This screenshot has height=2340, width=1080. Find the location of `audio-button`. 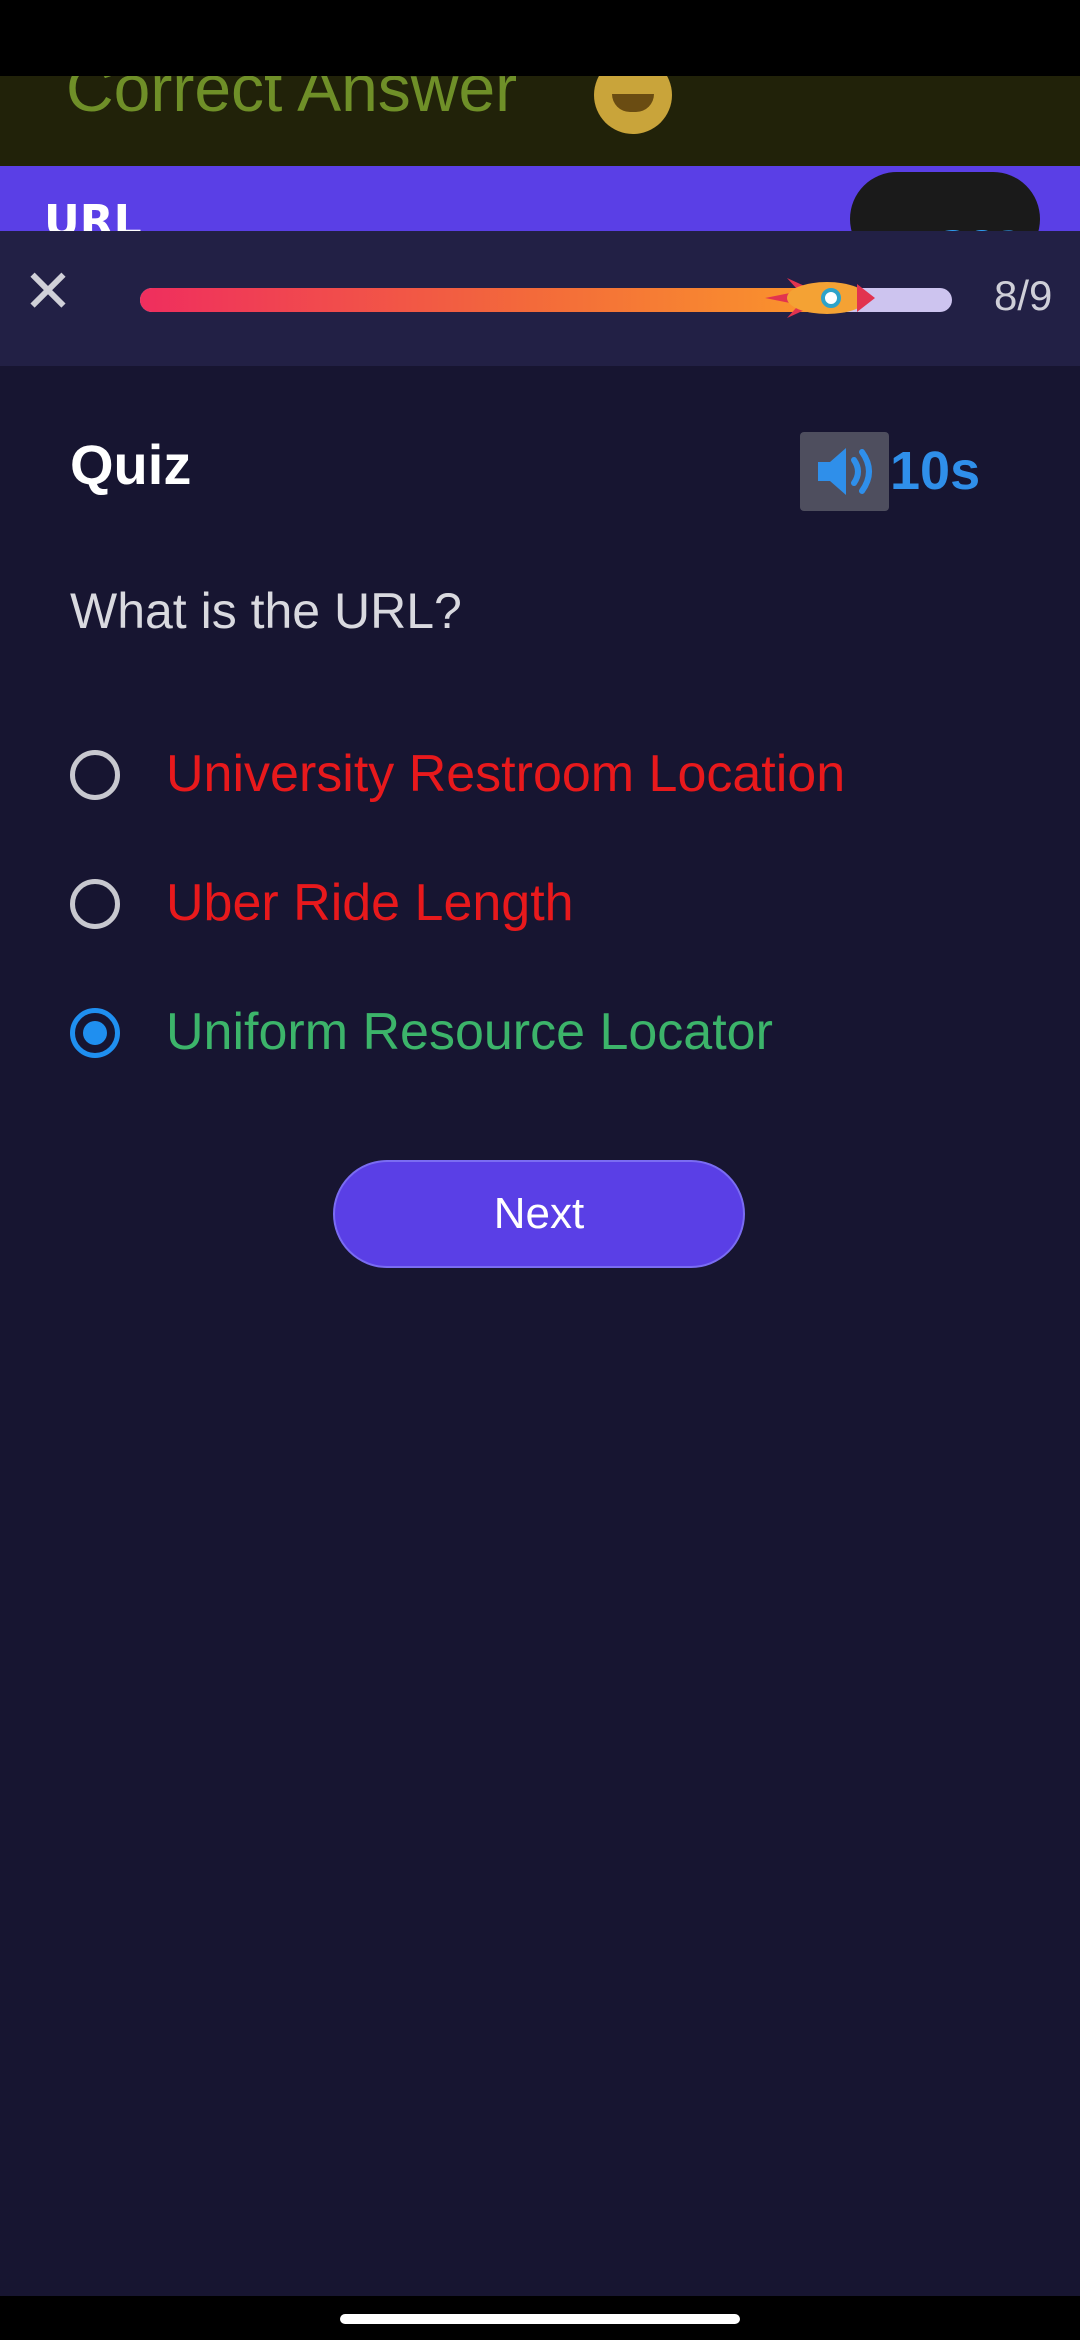

audio-button is located at coordinates (844, 471).